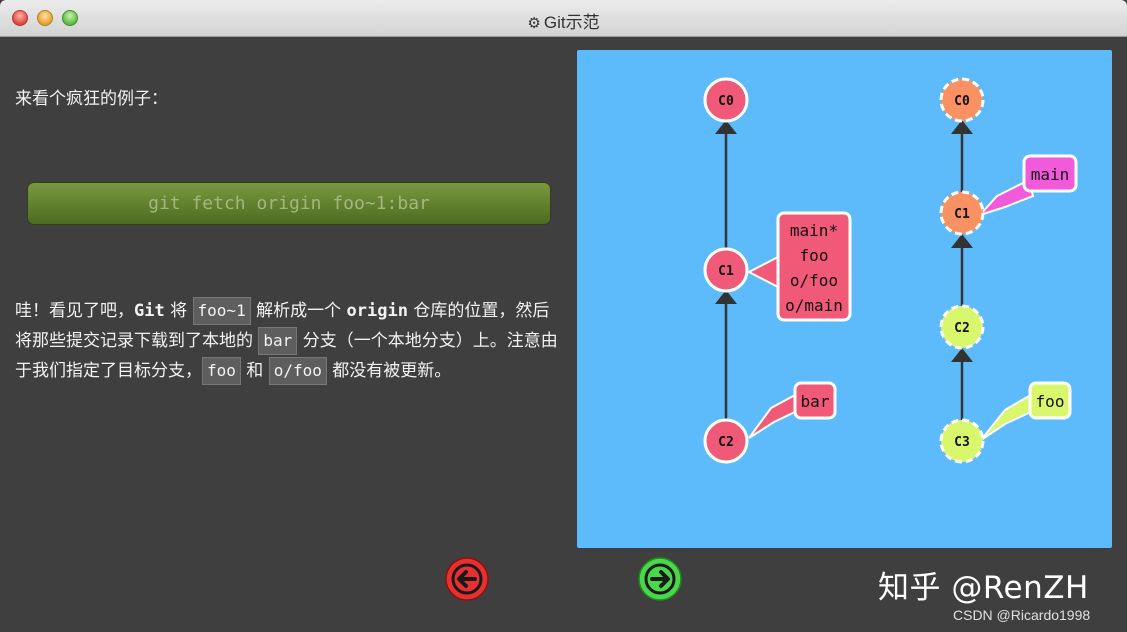  Describe the element at coordinates (91, 99) in the screenshot. I see `lead-text: 来看个疯狂的例子：` at that location.